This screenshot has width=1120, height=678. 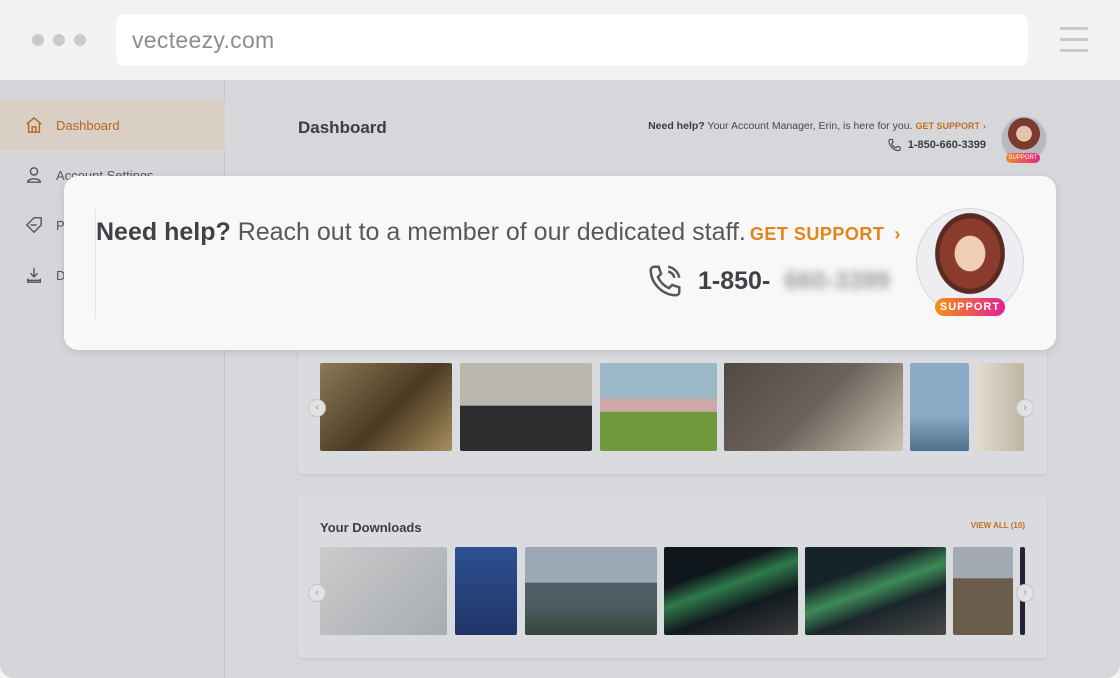 I want to click on sidebar-item-label: Dashboard, so click(x=88, y=125).